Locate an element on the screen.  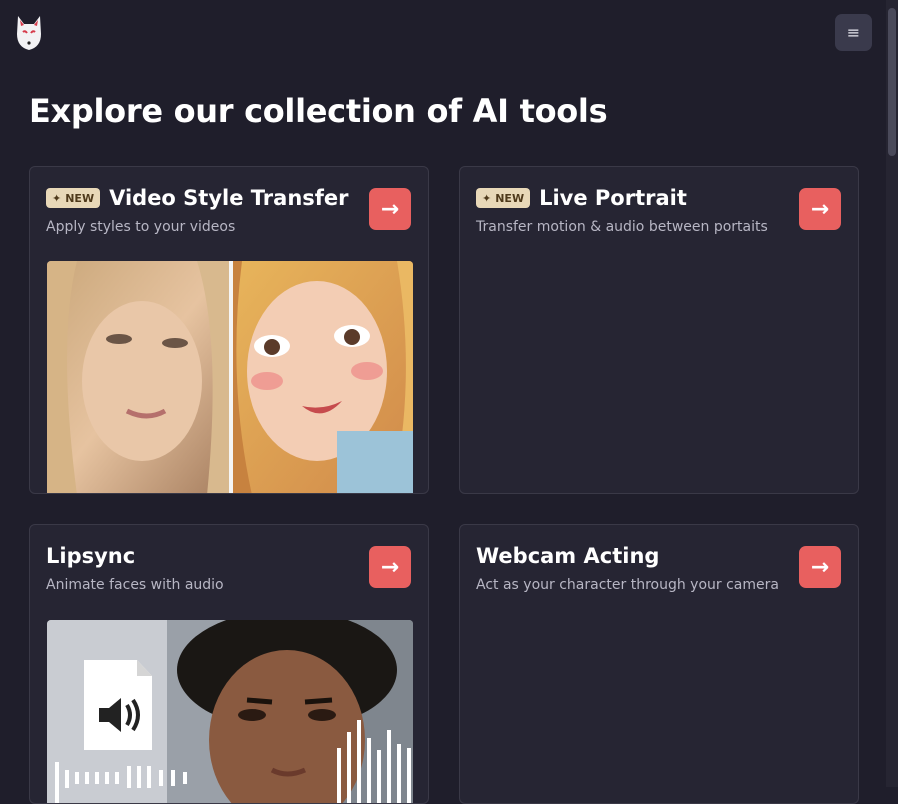
scrollbar-thumb is located at coordinates (892, 82).